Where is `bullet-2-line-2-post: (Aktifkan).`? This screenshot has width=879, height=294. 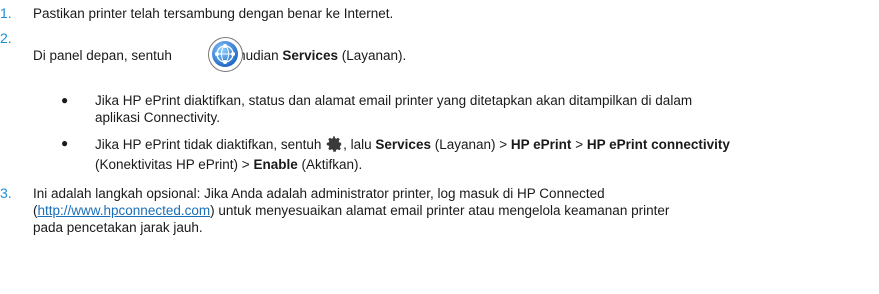
bullet-2-line-2-post: (Aktifkan). is located at coordinates (330, 164).